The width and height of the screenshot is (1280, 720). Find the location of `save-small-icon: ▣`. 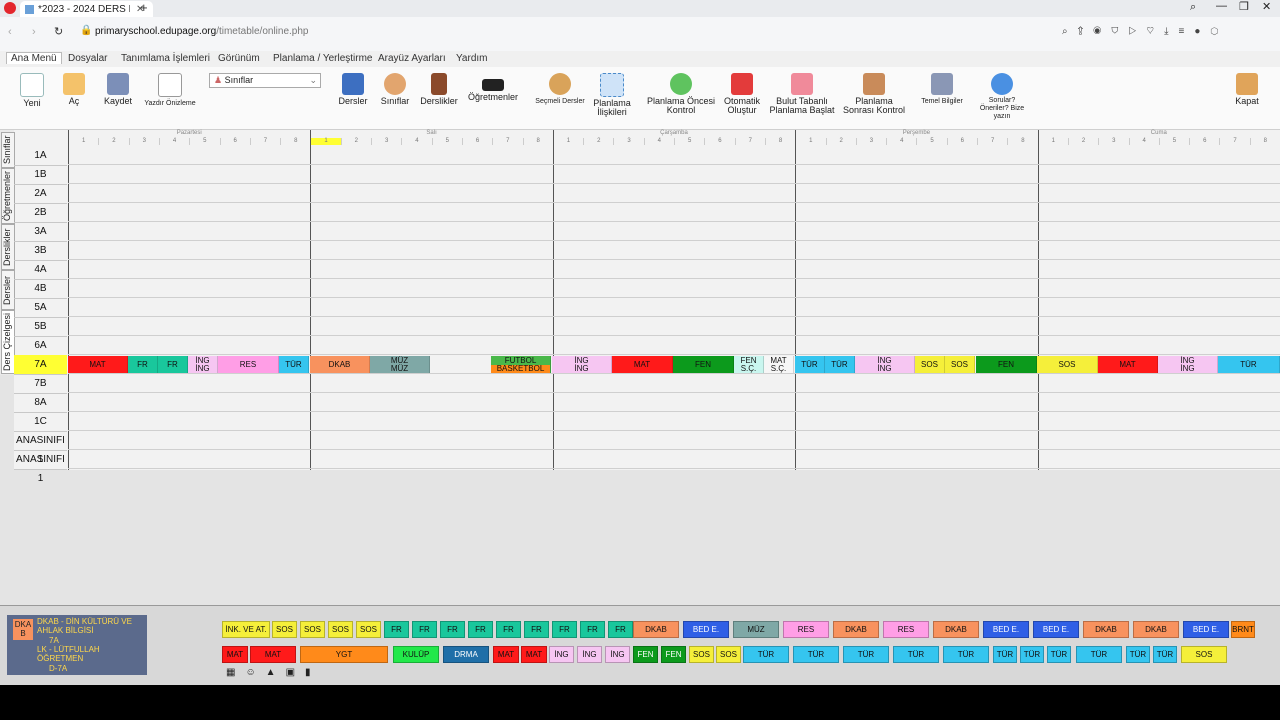

save-small-icon: ▣ is located at coordinates (295, 672).